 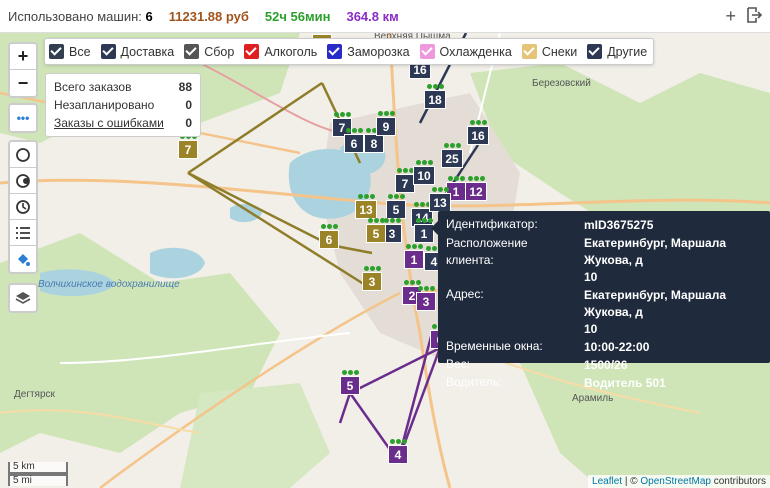 I want to click on tt-driver-row: Водитель: Водитель 501, so click(x=604, y=383).